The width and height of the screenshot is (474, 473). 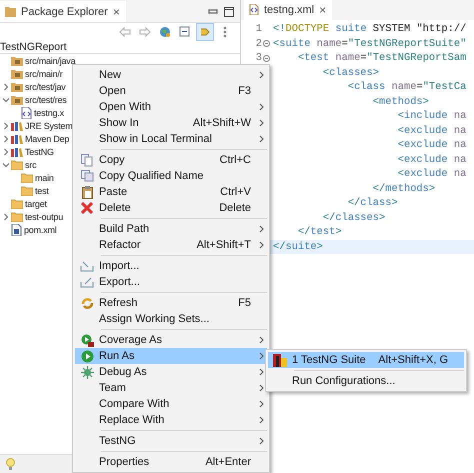 What do you see at coordinates (171, 176) in the screenshot?
I see `menu-item: Copy Qualified Name` at bounding box center [171, 176].